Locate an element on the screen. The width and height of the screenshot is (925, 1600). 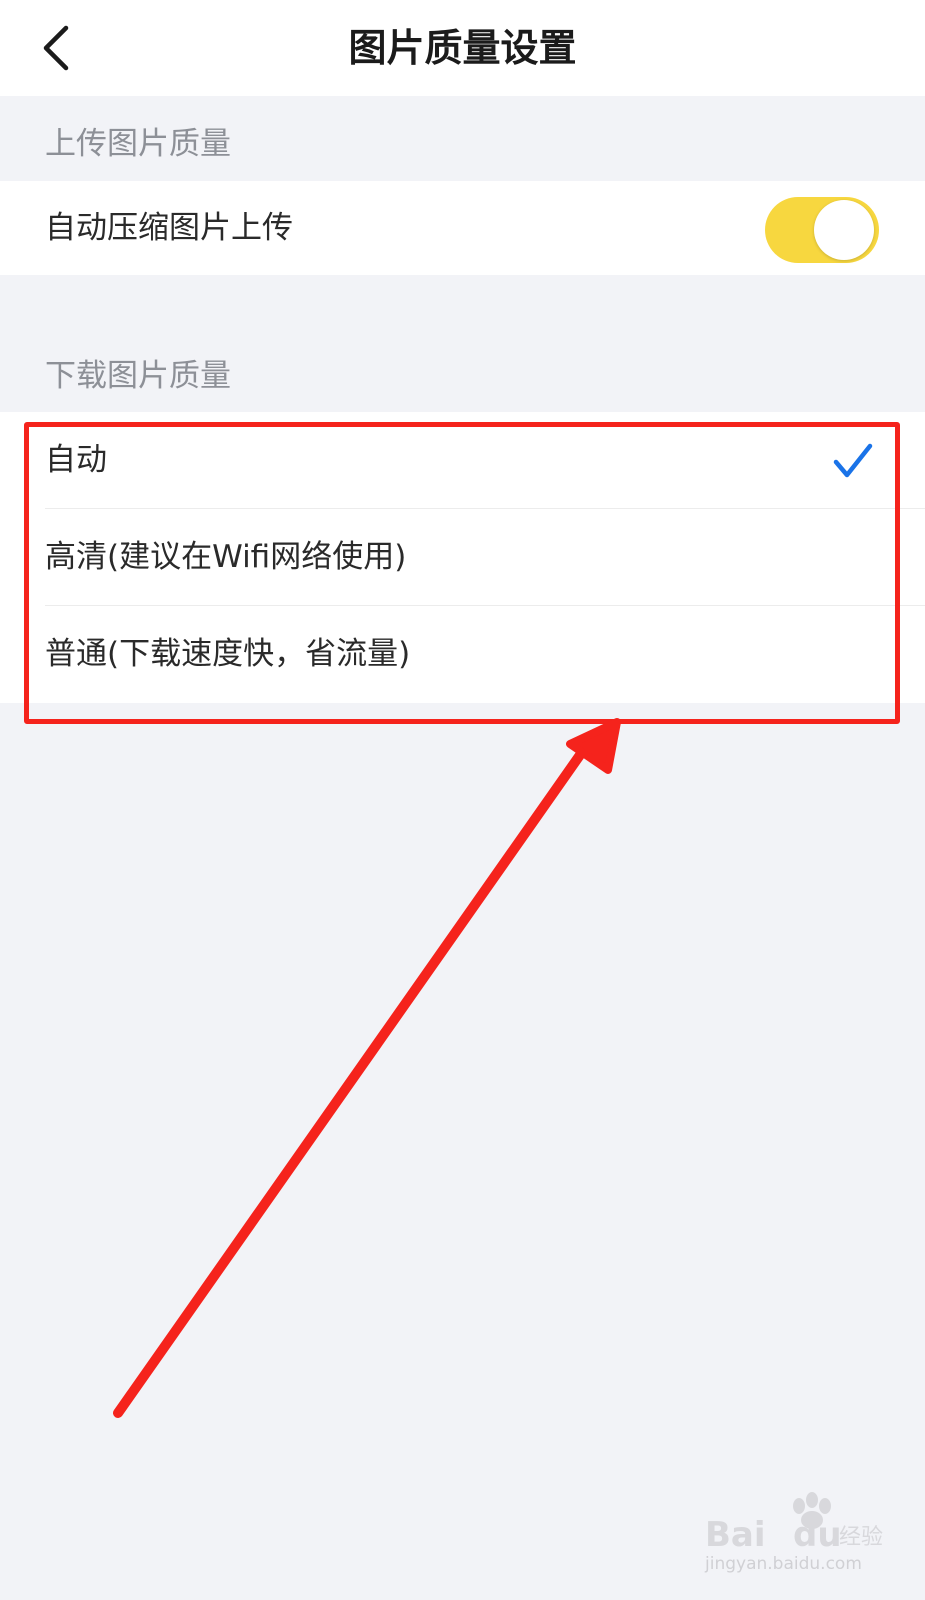
svg-text: du is located at coordinates (817, 1535).